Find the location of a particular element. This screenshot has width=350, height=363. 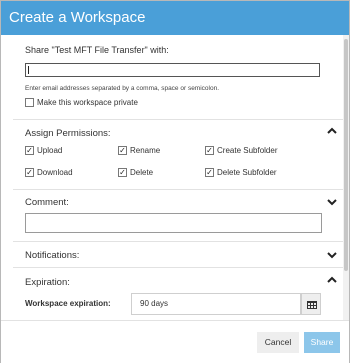

upload-label: Upload is located at coordinates (50, 150).